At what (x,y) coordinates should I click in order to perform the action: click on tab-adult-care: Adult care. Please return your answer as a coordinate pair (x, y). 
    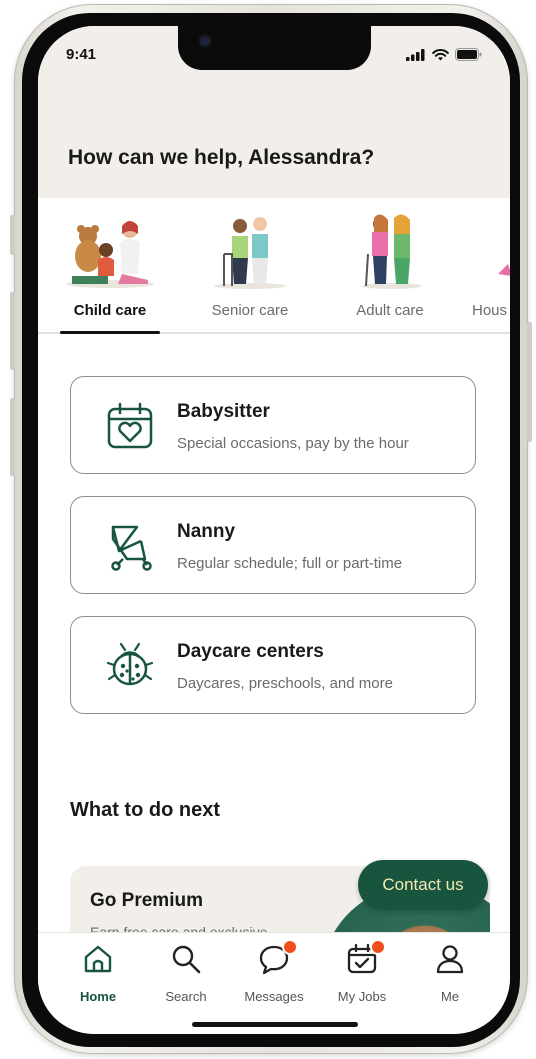
    Looking at the image, I should click on (390, 268).